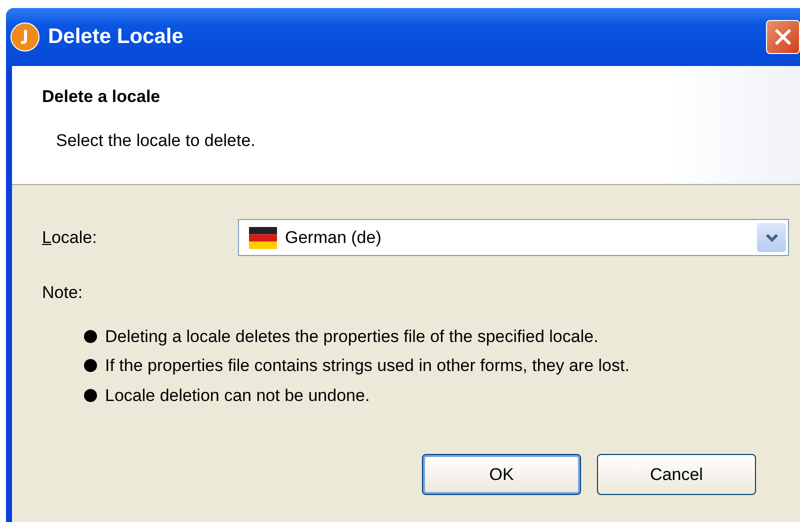  Describe the element at coordinates (237, 395) in the screenshot. I see `note-item: Locale deletion can not be undone.` at that location.